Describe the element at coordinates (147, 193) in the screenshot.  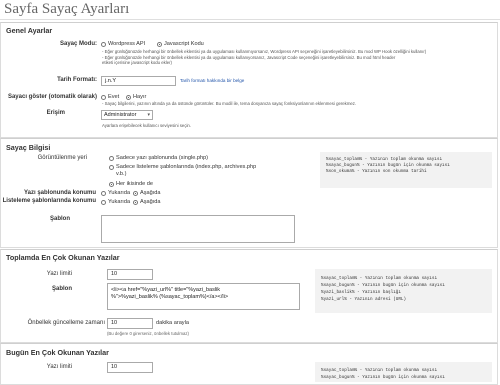
I see `post-position-bottom: Aşağıda` at that location.